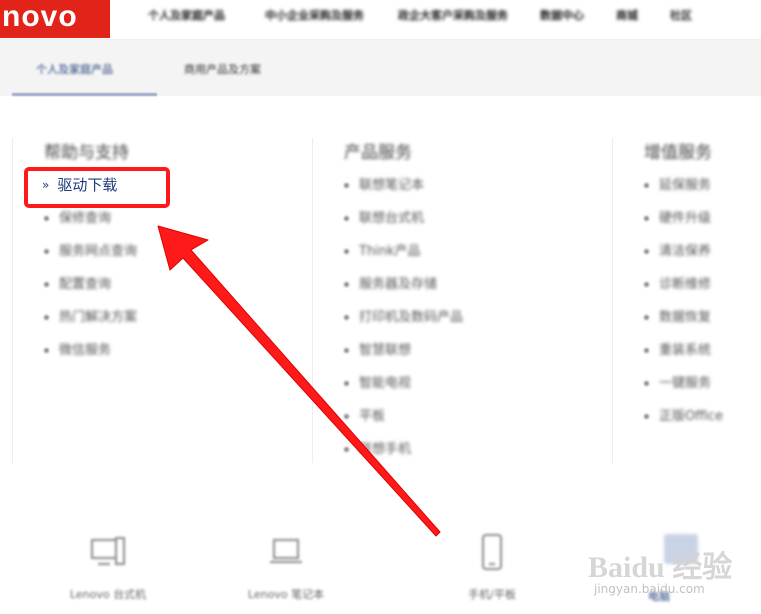 The image size is (761, 614). I want to click on list-item: 延保服务, so click(683, 185).